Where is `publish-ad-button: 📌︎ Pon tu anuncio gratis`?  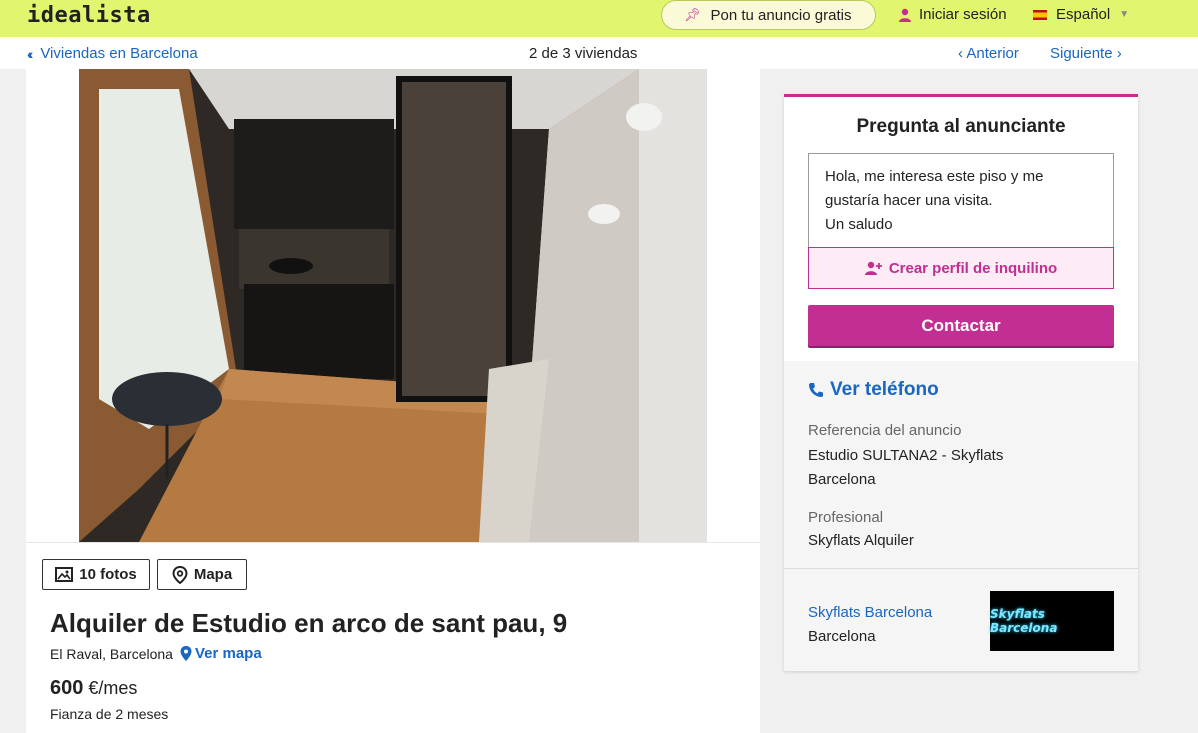 publish-ad-button: 📌︎ Pon tu anuncio gratis is located at coordinates (768, 15).